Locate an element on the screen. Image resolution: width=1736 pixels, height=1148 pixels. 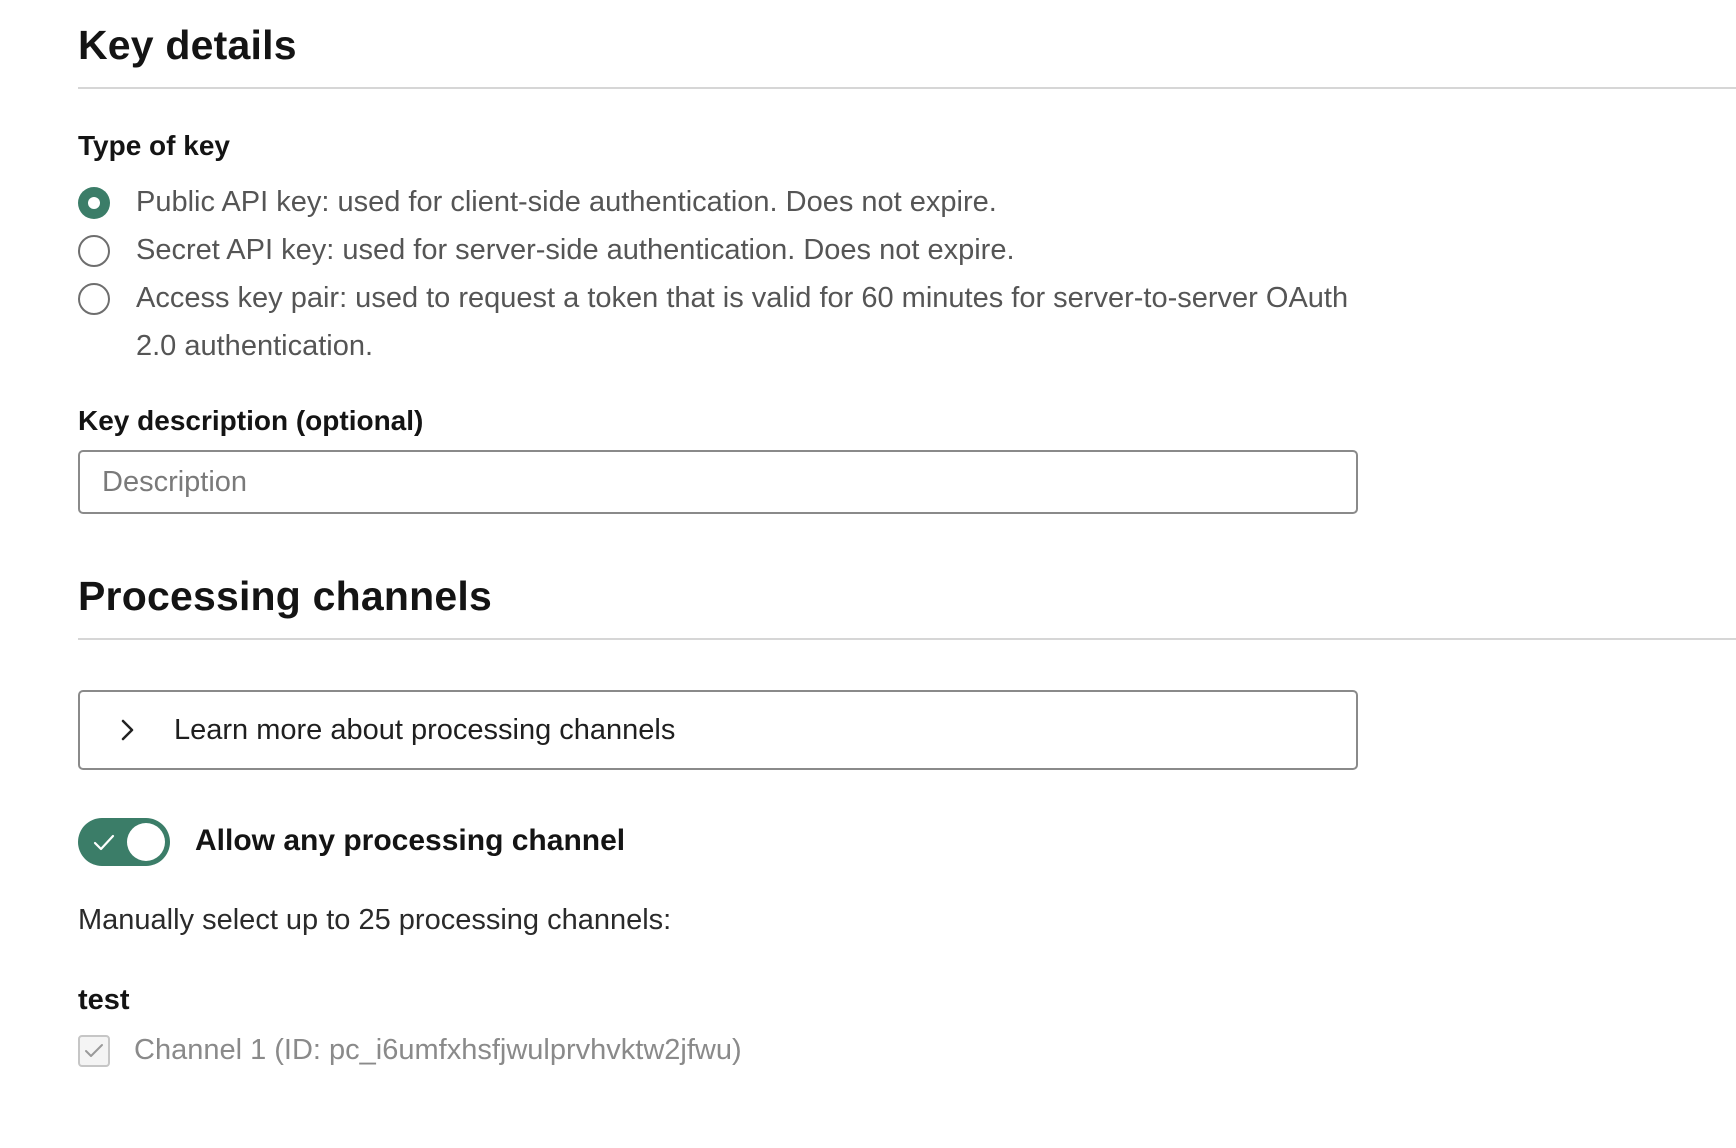
learn-more-accordion: Learn more about processing channels is located at coordinates (718, 730).